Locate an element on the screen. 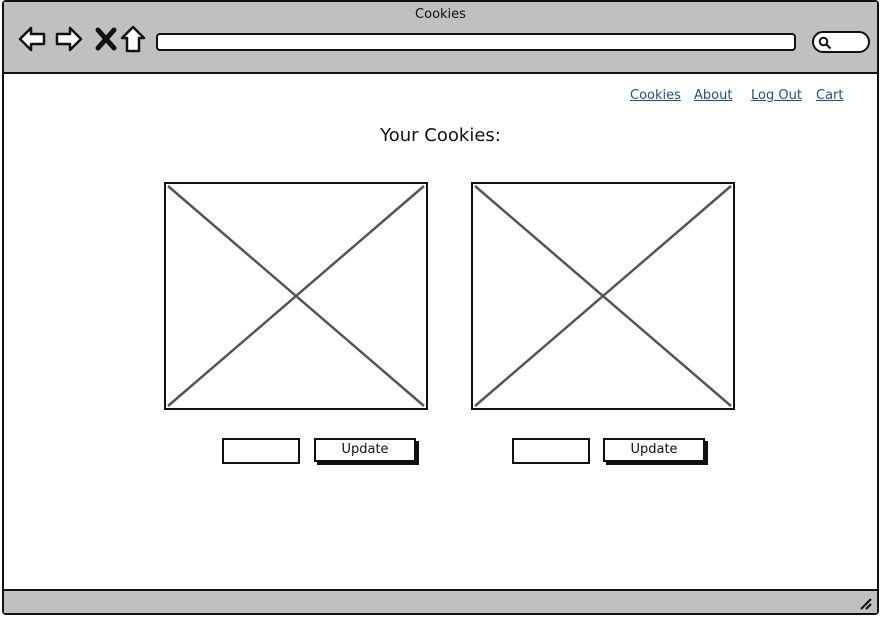  nav-link-cookies: Cookies is located at coordinates (655, 95).